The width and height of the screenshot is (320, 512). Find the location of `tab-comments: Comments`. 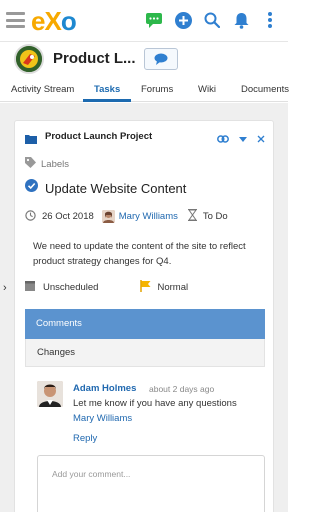

tab-comments: Comments is located at coordinates (145, 324).